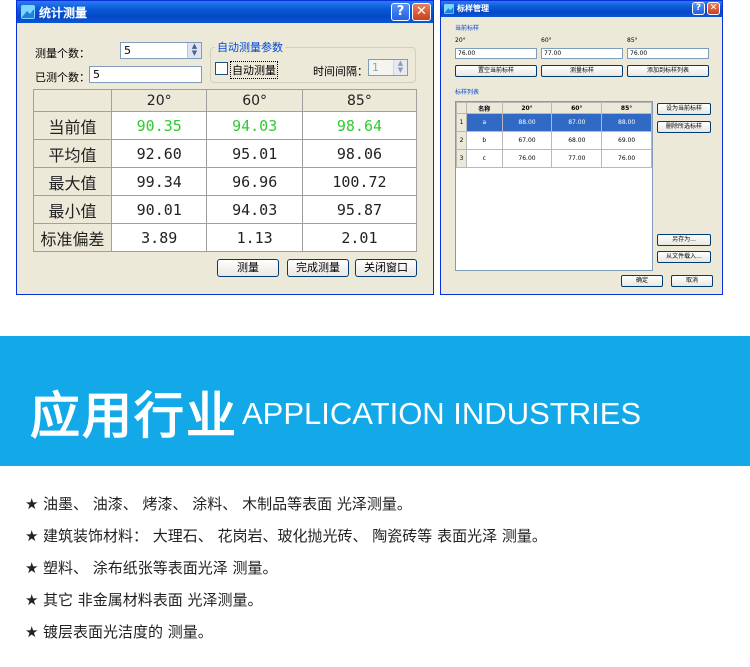 Image resolution: width=750 pixels, height=667 pixels. What do you see at coordinates (632, 40) in the screenshot?
I see `angle-label: 85°` at bounding box center [632, 40].